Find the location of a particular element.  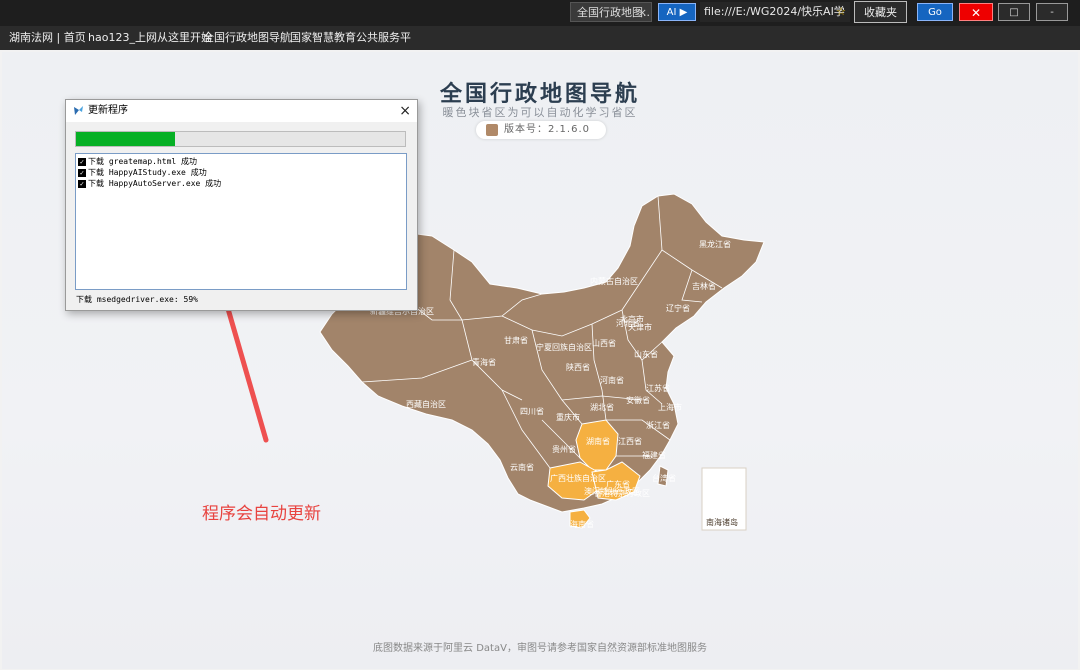

bookmark-item: 国家智慧教育公共服务平 is located at coordinates (350, 38).